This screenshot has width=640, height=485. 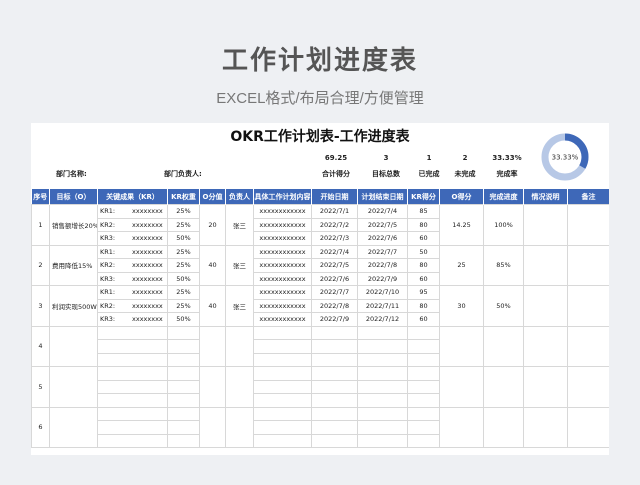 I want to click on kr-score-cell: 50, so click(x=423, y=251).